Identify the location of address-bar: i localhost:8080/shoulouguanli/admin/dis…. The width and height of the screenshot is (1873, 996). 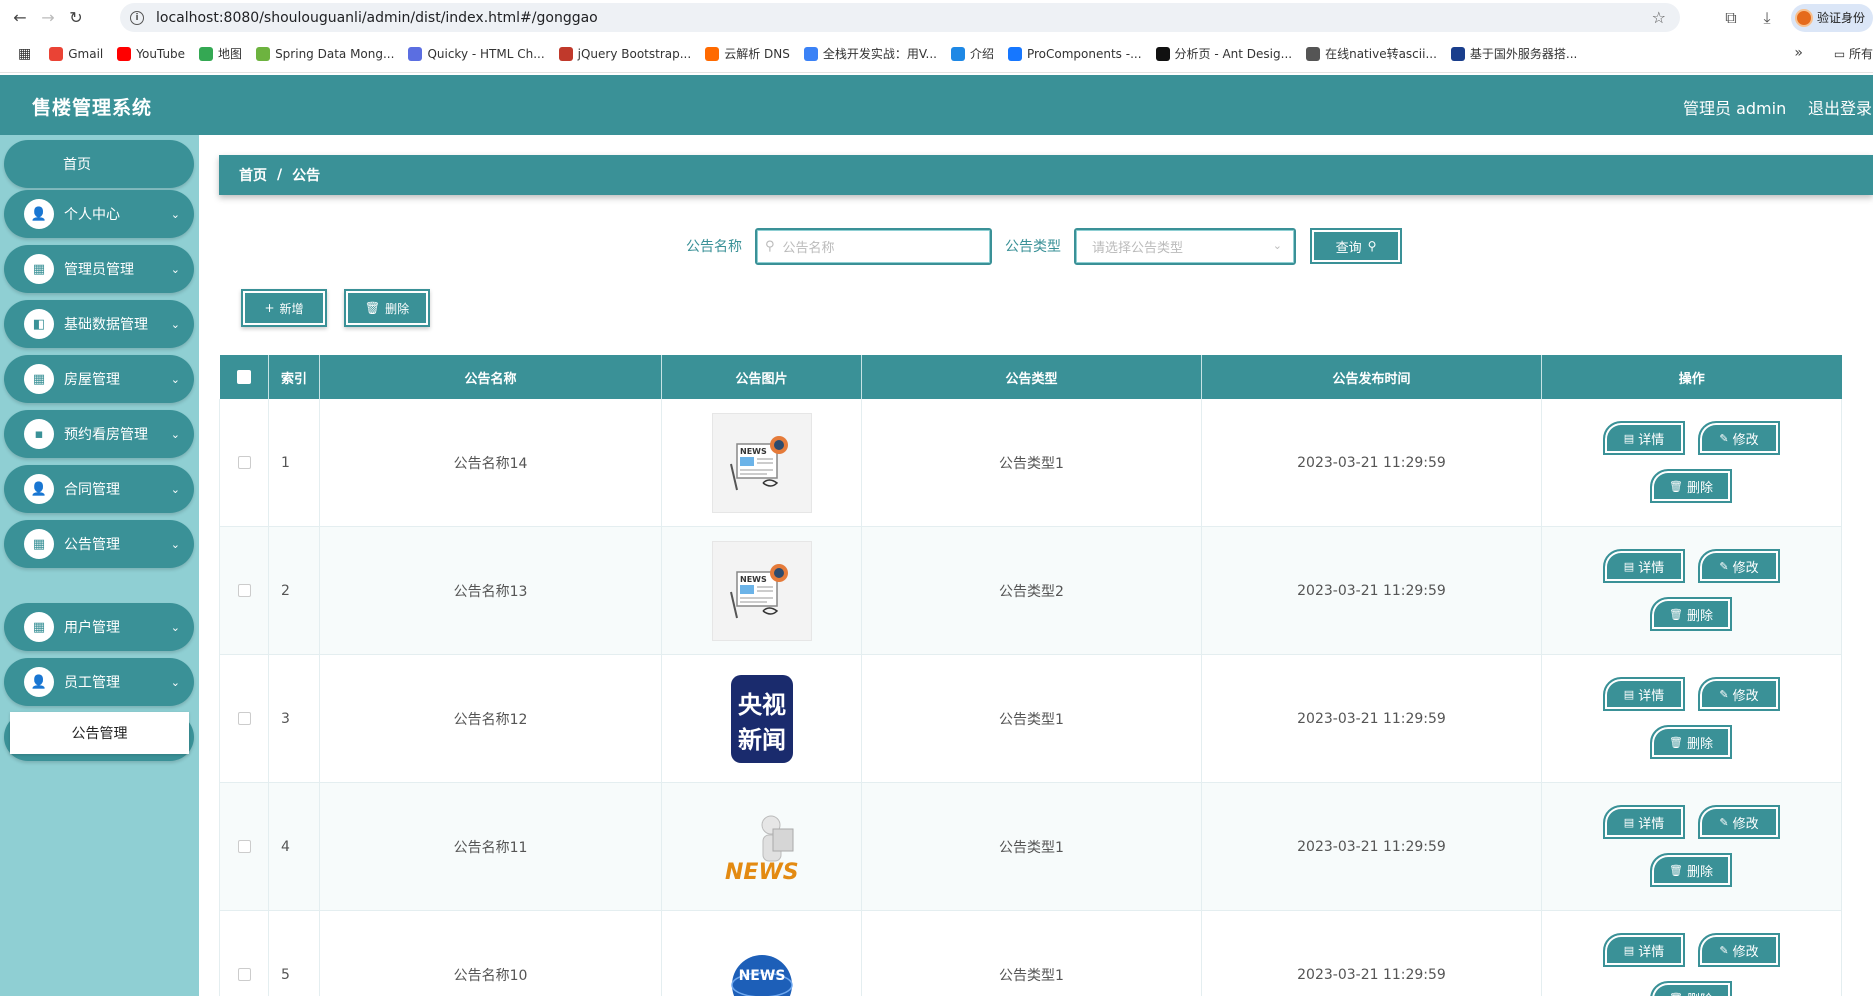
(900, 17).